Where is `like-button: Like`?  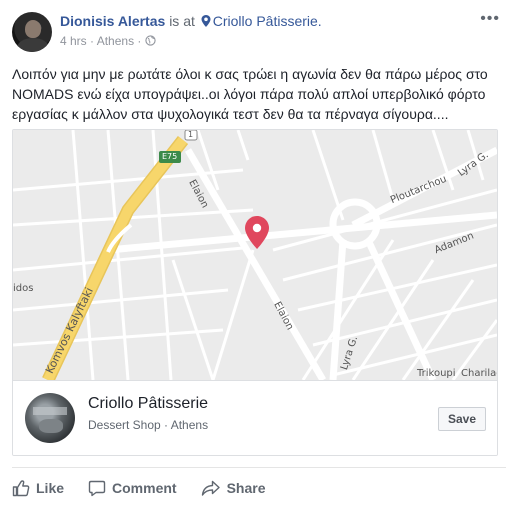 like-button: Like is located at coordinates (38, 488).